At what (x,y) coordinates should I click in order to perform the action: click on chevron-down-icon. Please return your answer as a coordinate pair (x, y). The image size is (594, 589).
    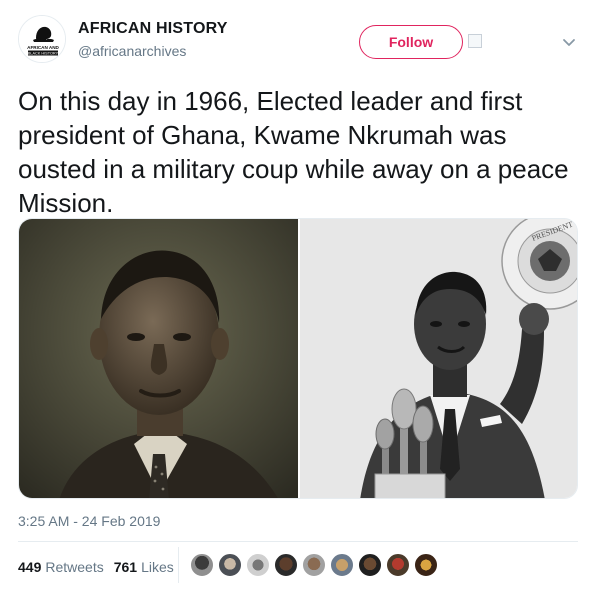
    Looking at the image, I should click on (569, 42).